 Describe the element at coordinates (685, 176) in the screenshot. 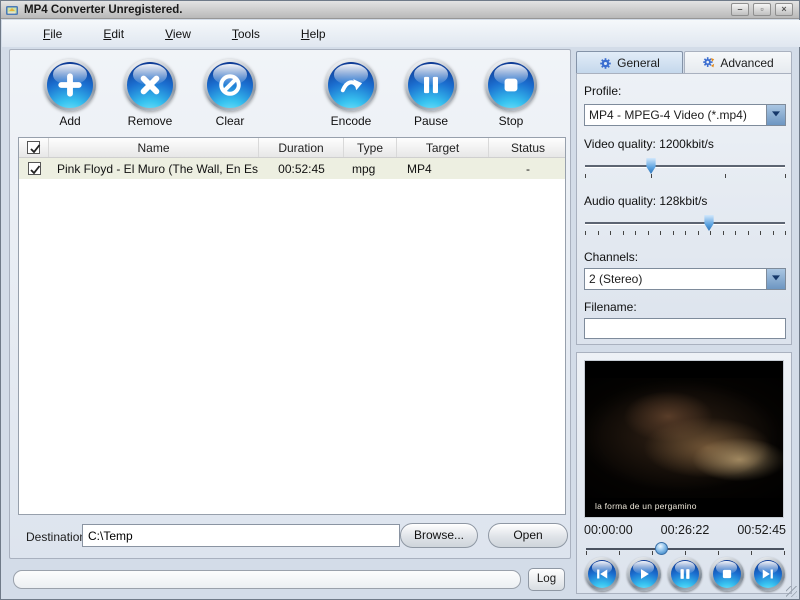

I see `video-ticks` at that location.